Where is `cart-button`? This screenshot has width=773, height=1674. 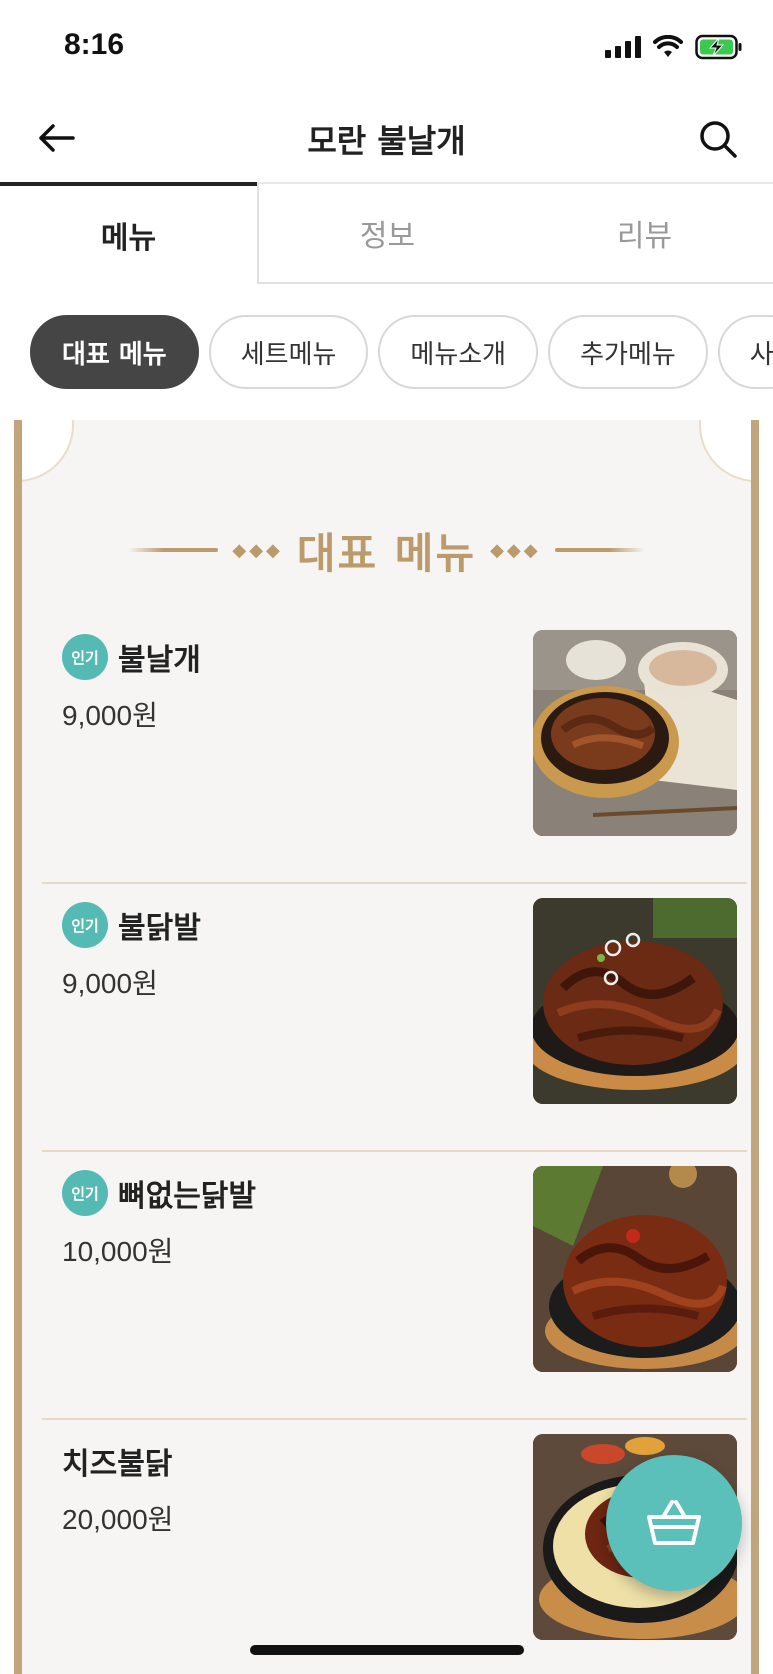 cart-button is located at coordinates (674, 1523).